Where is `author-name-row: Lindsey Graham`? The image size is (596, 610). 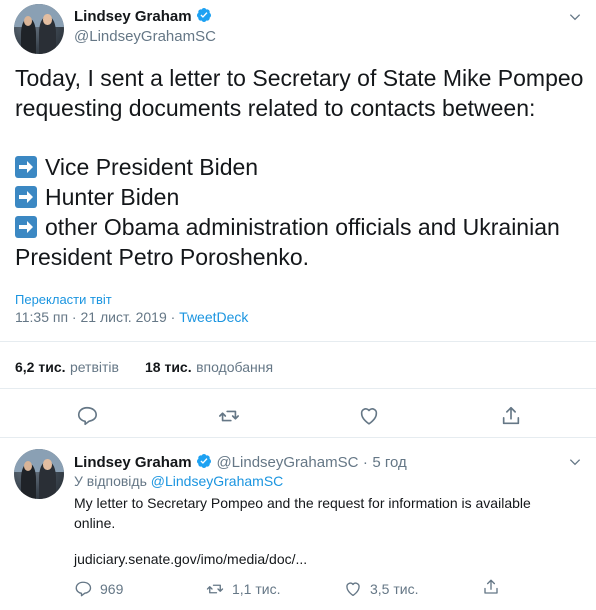
author-name-row: Lindsey Graham is located at coordinates (143, 16).